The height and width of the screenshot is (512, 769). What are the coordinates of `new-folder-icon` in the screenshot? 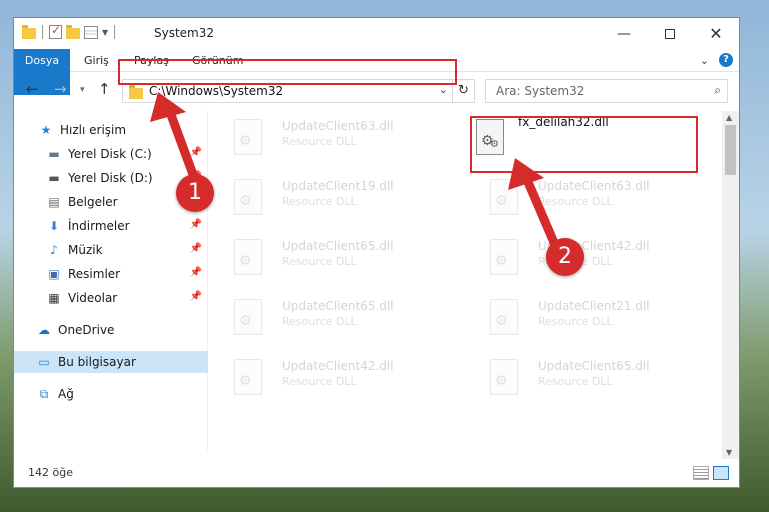 It's located at (73, 31).